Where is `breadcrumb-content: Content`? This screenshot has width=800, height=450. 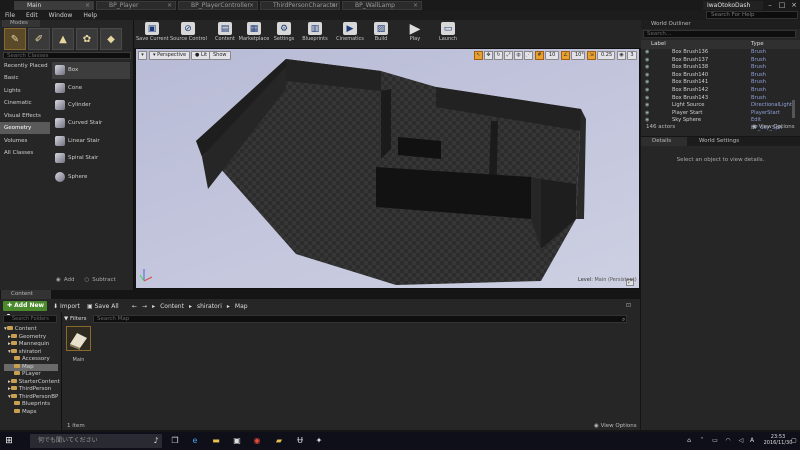 breadcrumb-content: Content is located at coordinates (172, 306).